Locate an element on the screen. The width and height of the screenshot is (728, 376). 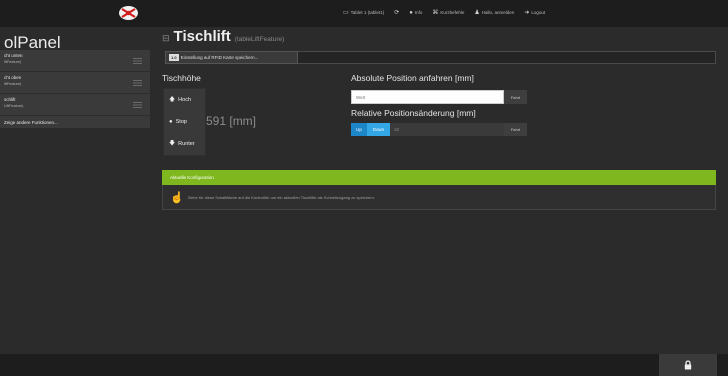
arrow-down-icon: 🡇 is located at coordinates (172, 144).